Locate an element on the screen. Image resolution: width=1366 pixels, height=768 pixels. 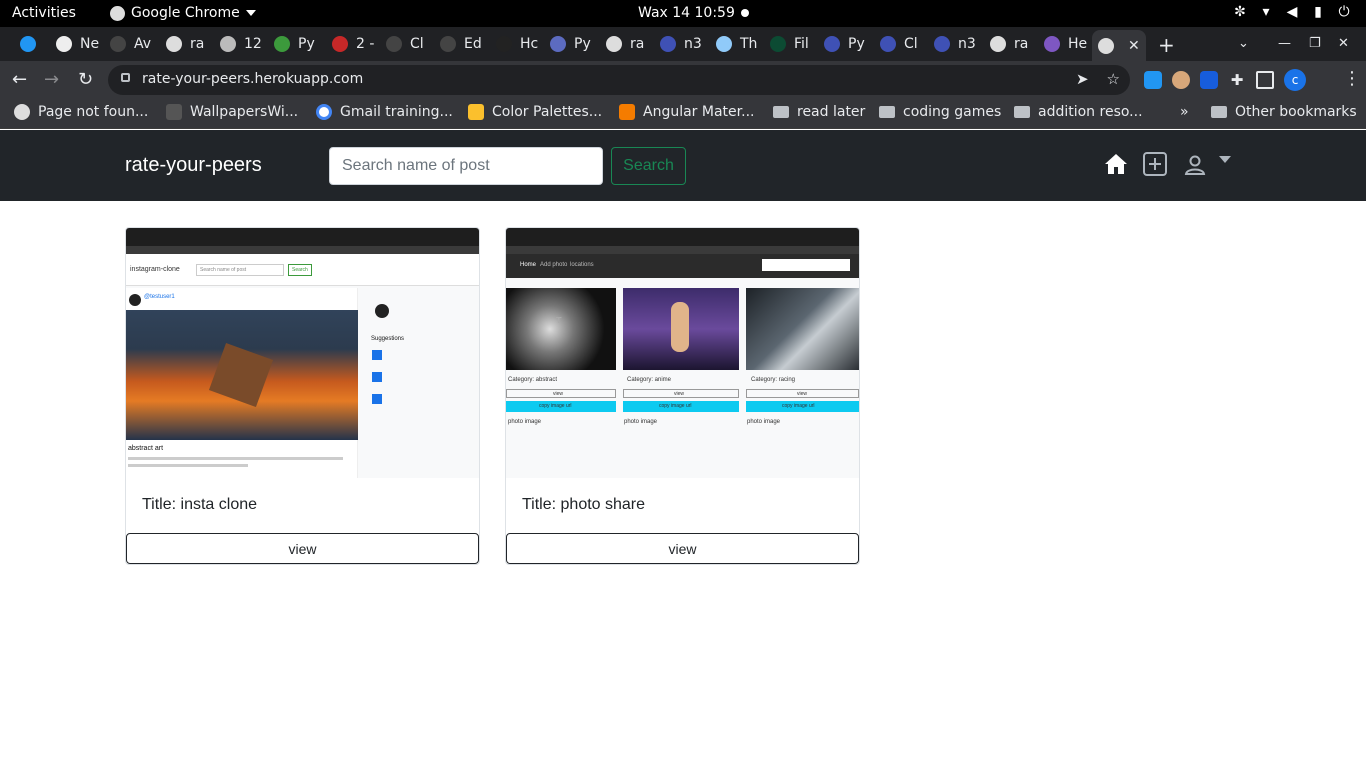
mini-figure-shape is located at coordinates (680, 327).